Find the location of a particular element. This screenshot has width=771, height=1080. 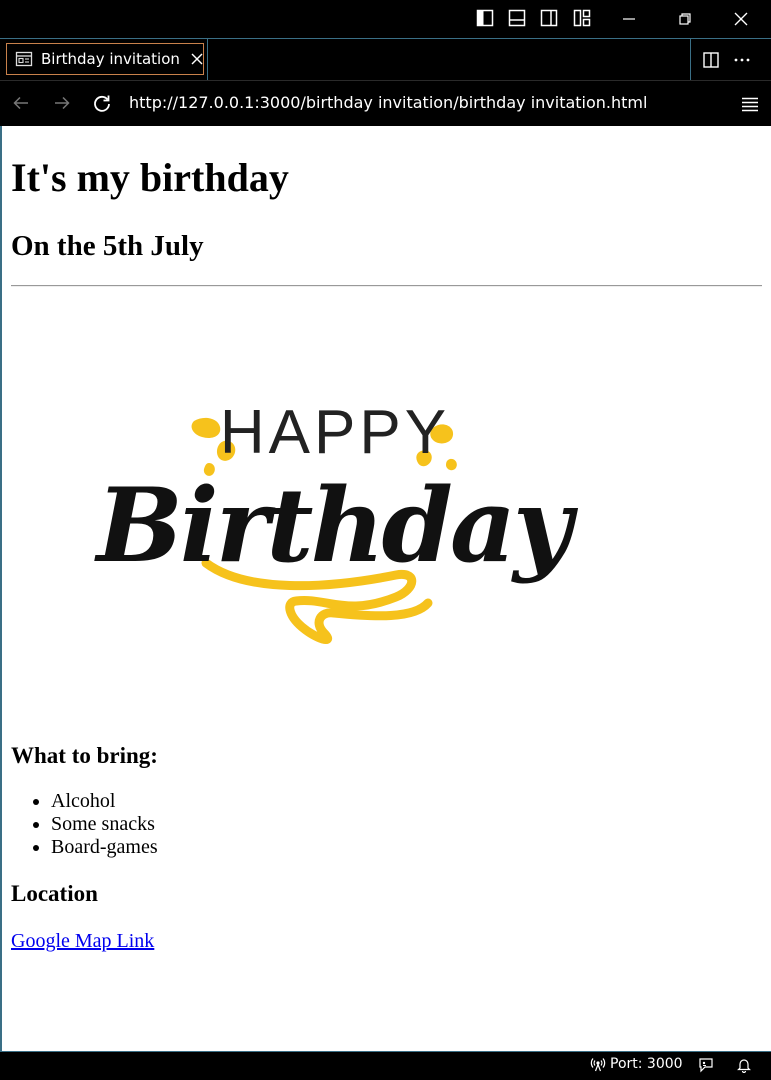

customize-layout-icon is located at coordinates (582, 18).